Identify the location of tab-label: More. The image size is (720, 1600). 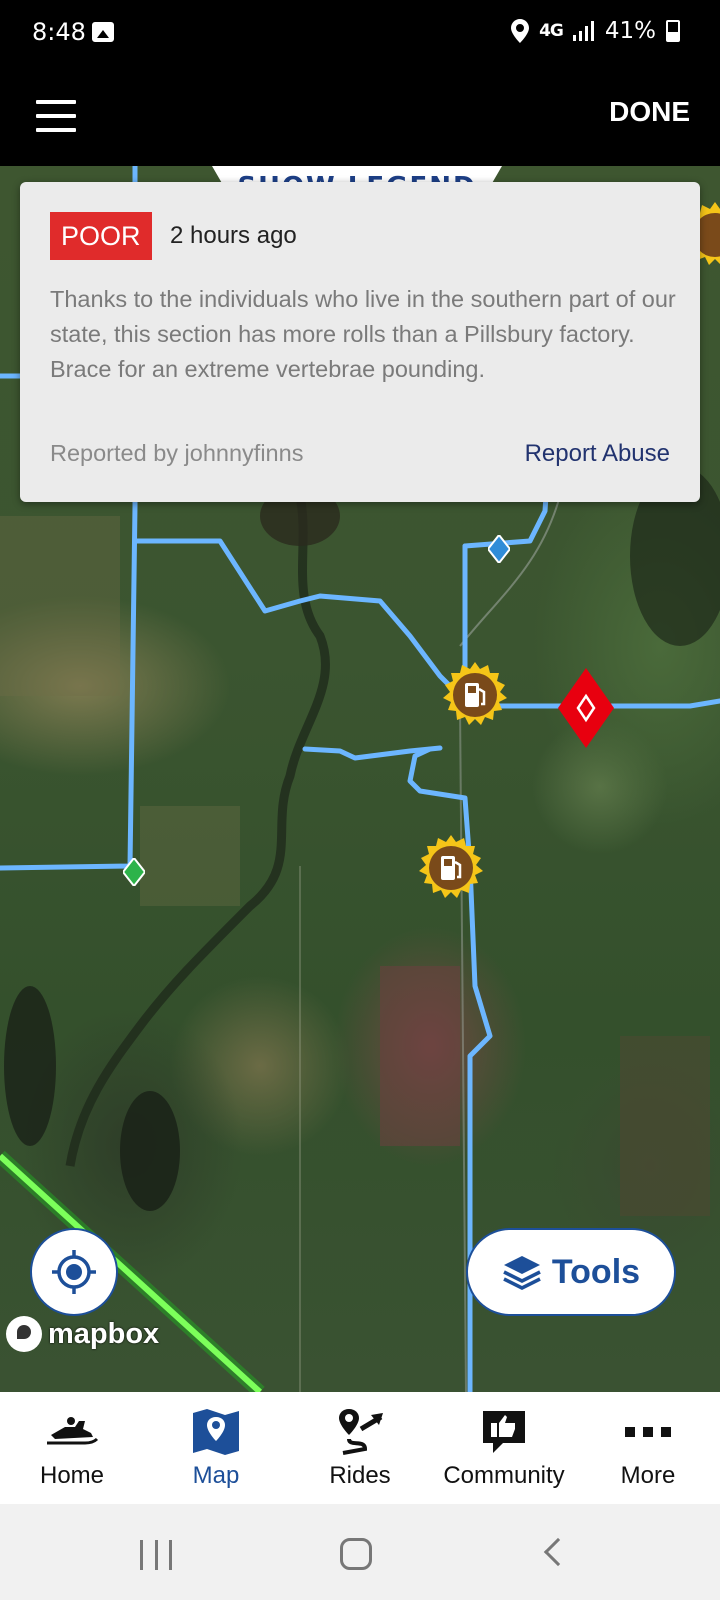
(648, 1475).